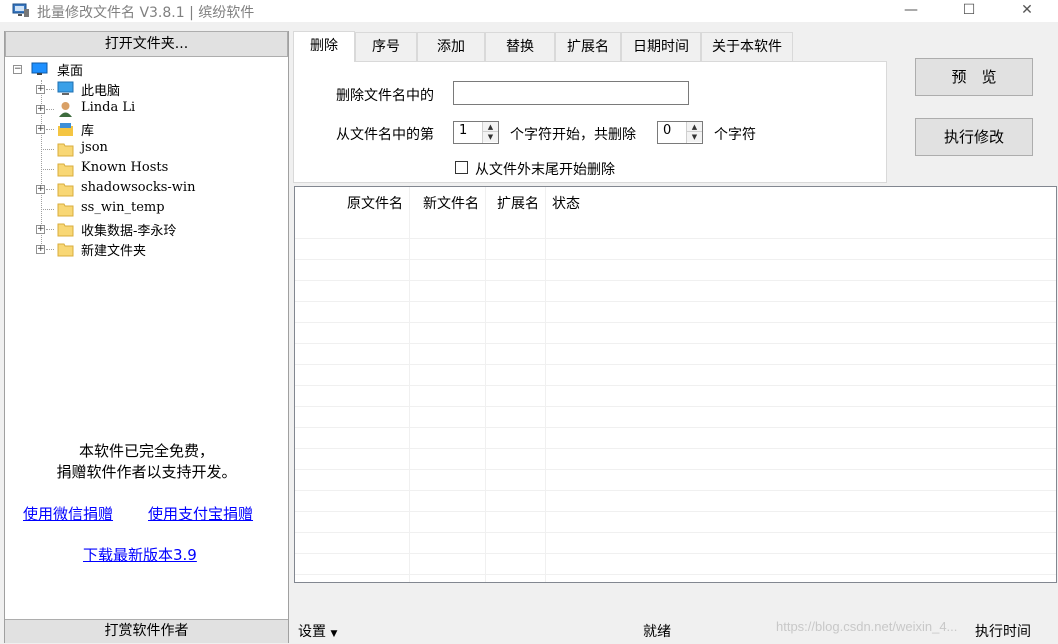 This screenshot has height=644, width=1058. Describe the element at coordinates (148, 70) in the screenshot. I see `tree-item-desktop: − 桌面` at that location.